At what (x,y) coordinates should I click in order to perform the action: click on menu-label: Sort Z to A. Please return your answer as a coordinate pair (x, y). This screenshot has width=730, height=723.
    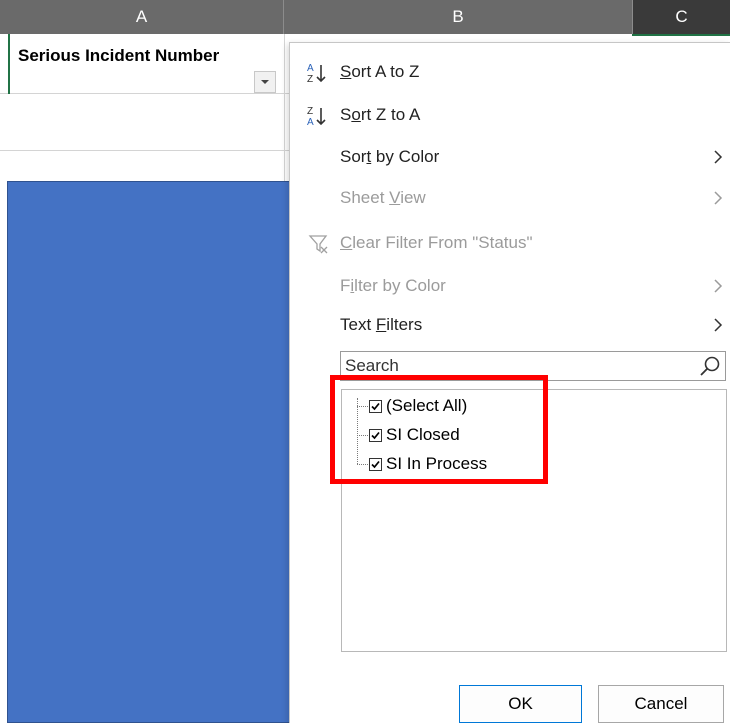
    Looking at the image, I should click on (380, 114).